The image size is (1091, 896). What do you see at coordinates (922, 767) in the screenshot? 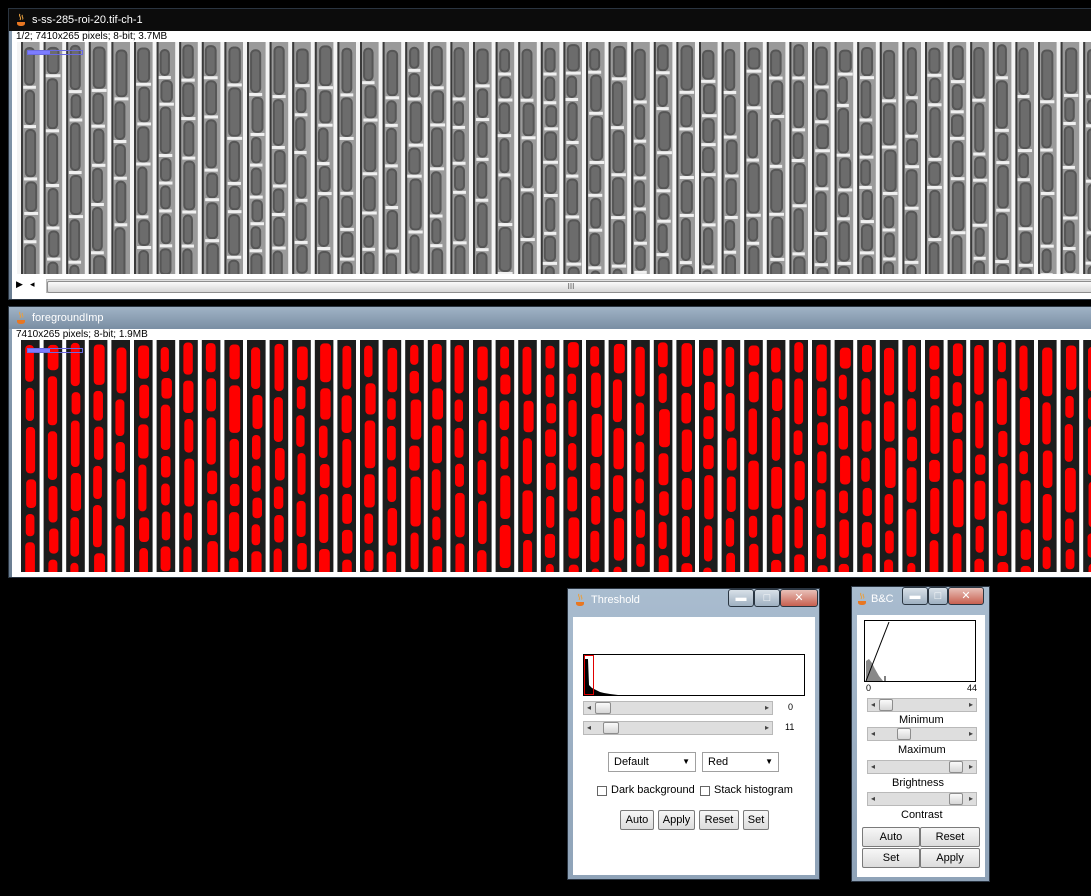
I see `brightness-slider: ◂ ▸` at bounding box center [922, 767].